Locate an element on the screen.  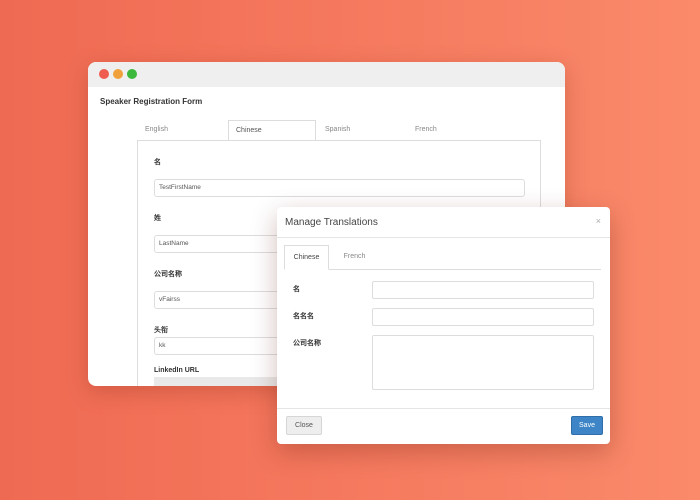
modal-second-field-label: 名名名 is located at coordinates (303, 316).